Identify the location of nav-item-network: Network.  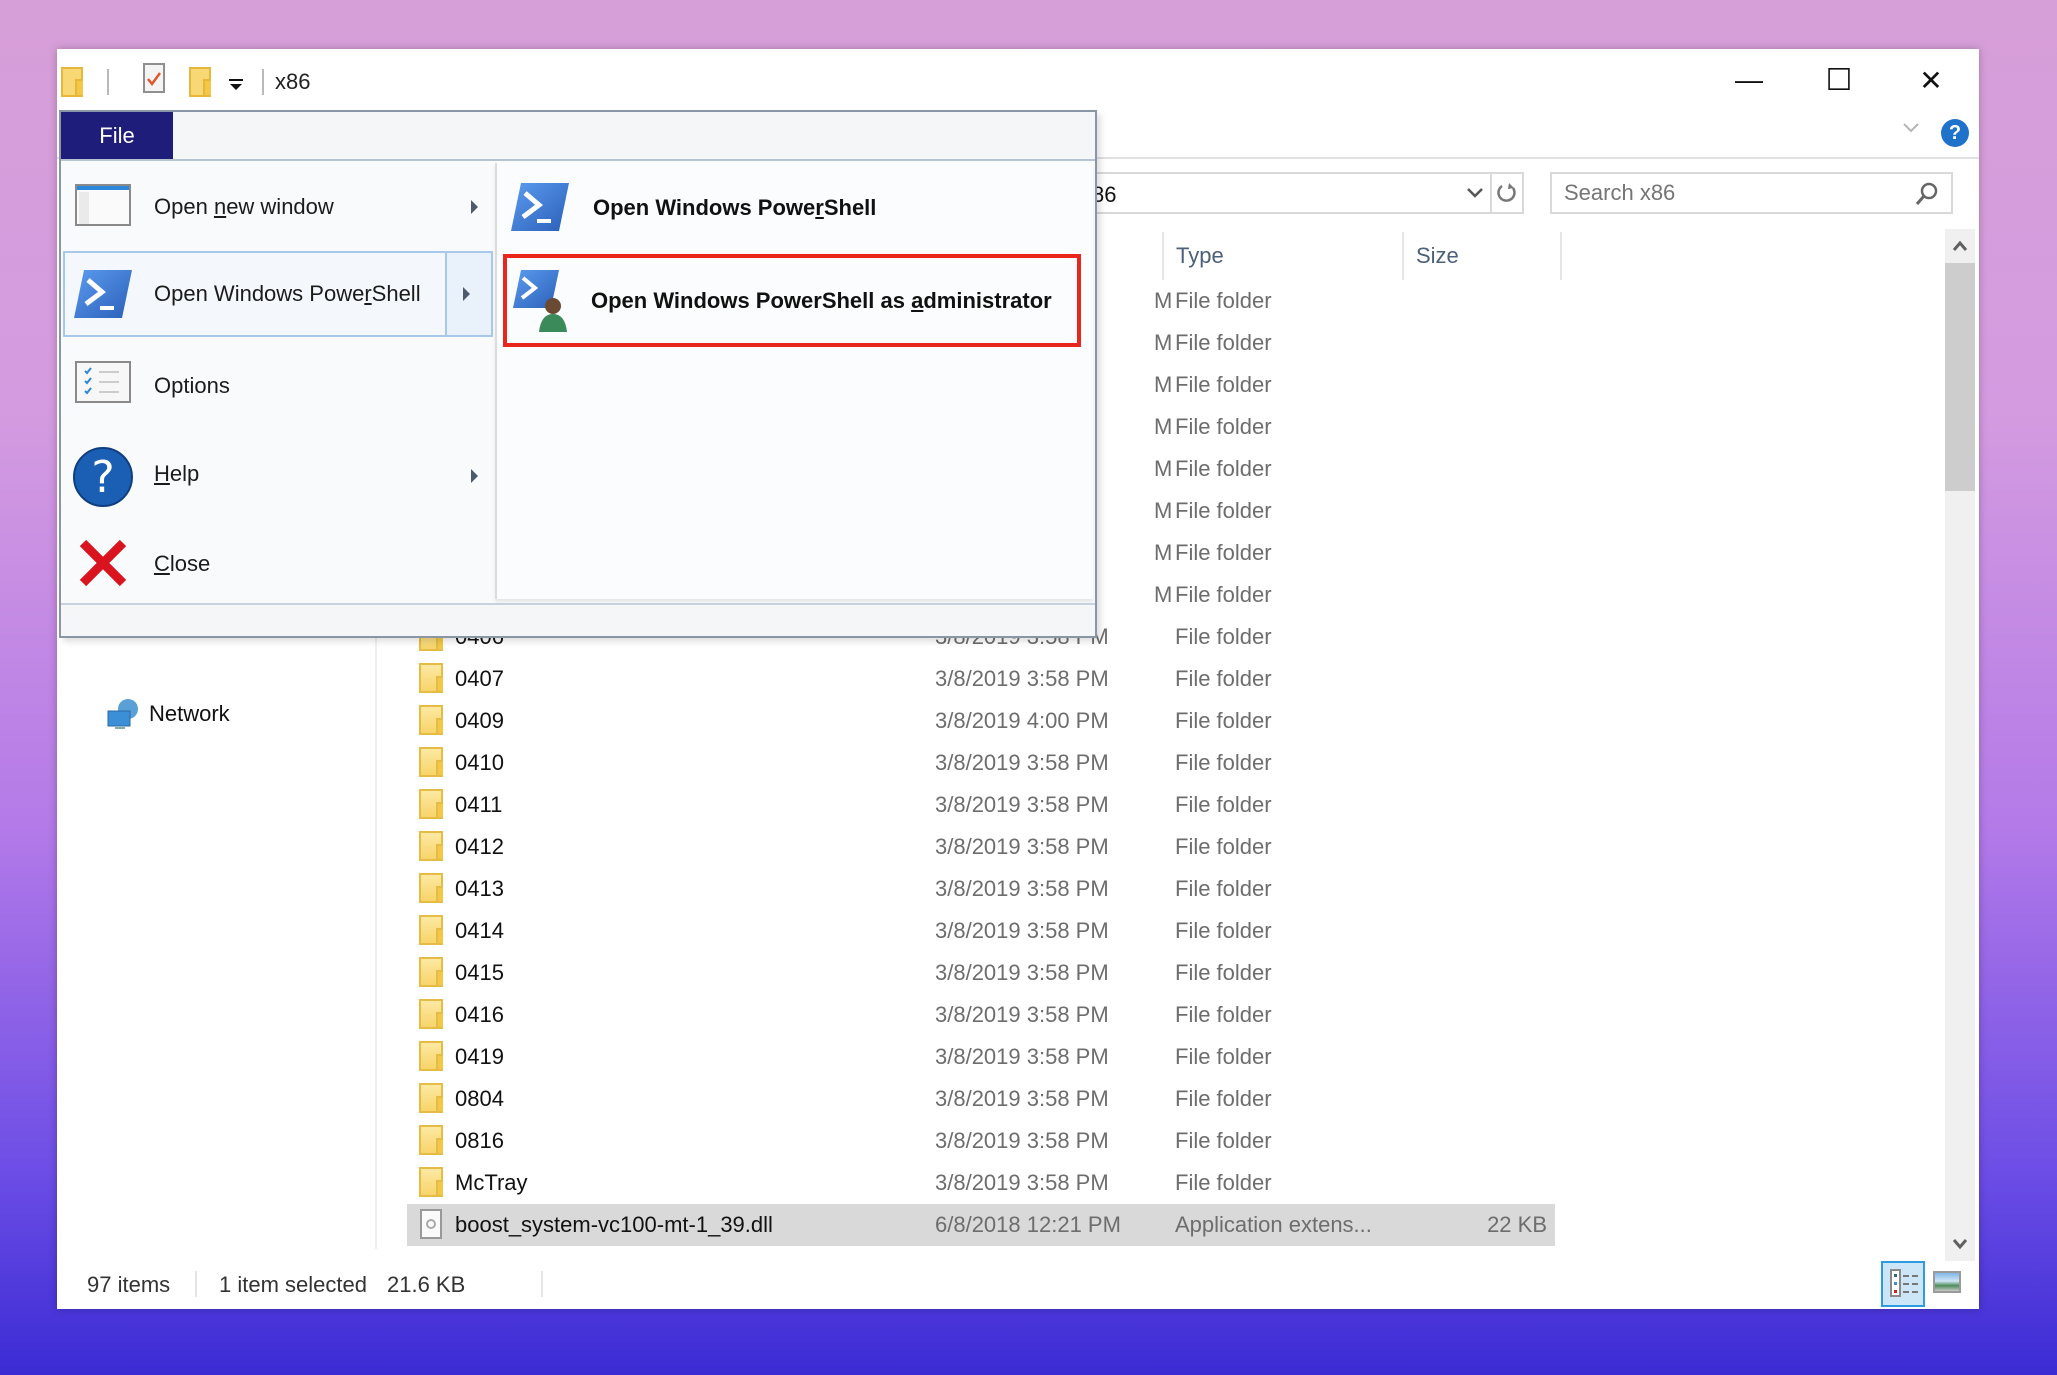
(197, 715).